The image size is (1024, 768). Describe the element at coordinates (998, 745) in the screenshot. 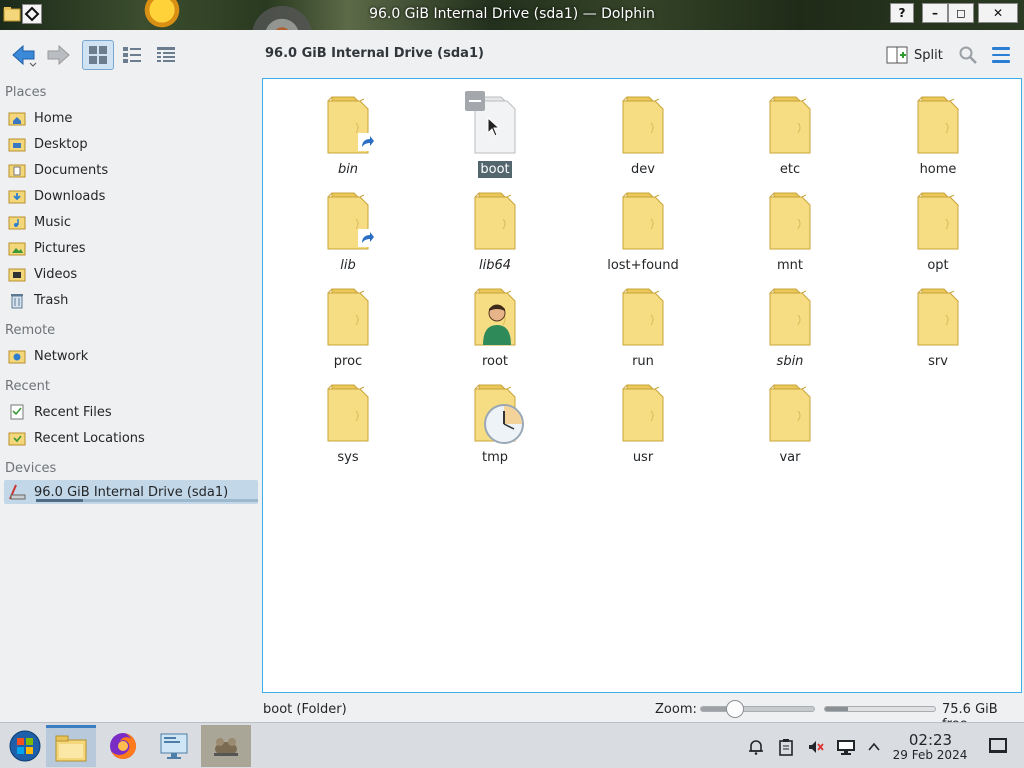

I see `show-desktop-button` at that location.